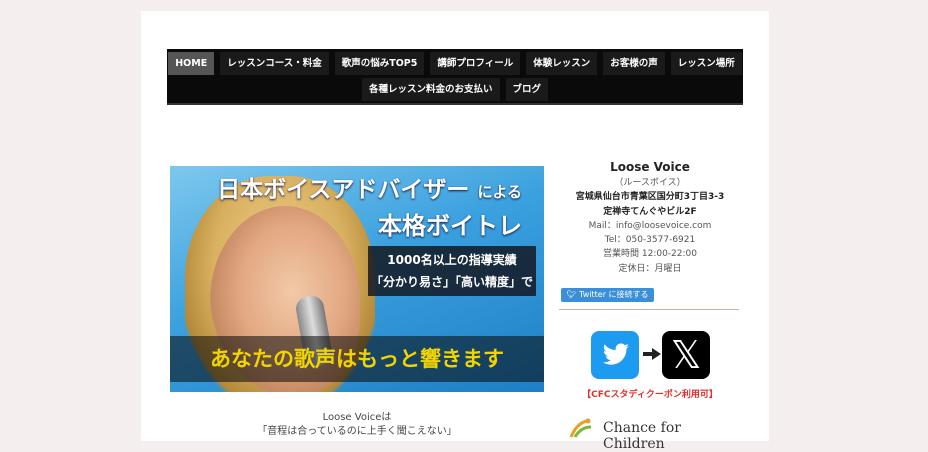  Describe the element at coordinates (191, 63) in the screenshot. I see `nav-item-home: HOME` at that location.